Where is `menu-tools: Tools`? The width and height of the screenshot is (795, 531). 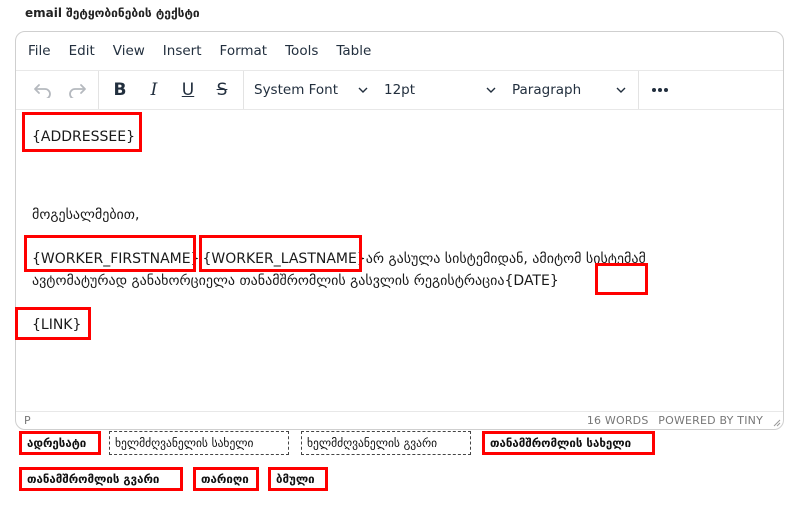
menu-tools: Tools is located at coordinates (301, 51).